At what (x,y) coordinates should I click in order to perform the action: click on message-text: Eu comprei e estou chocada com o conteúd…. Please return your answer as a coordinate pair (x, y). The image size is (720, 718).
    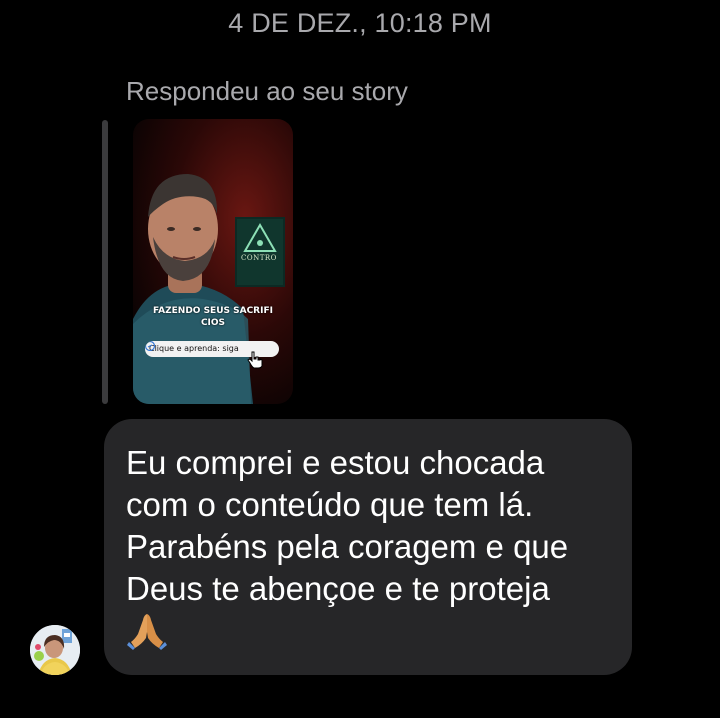
    Looking at the image, I should click on (347, 525).